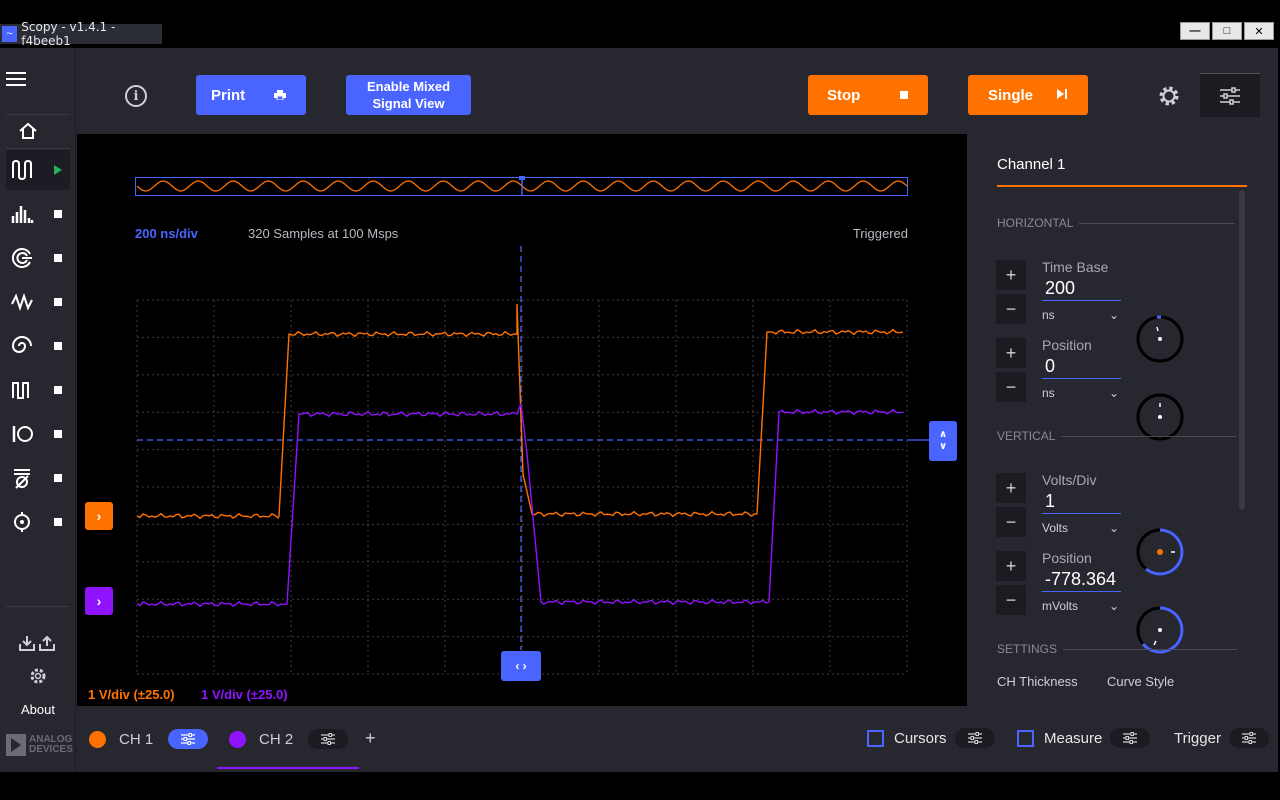  Describe the element at coordinates (1011, 309) in the screenshot. I see `time-base-decrement-button: −` at that location.